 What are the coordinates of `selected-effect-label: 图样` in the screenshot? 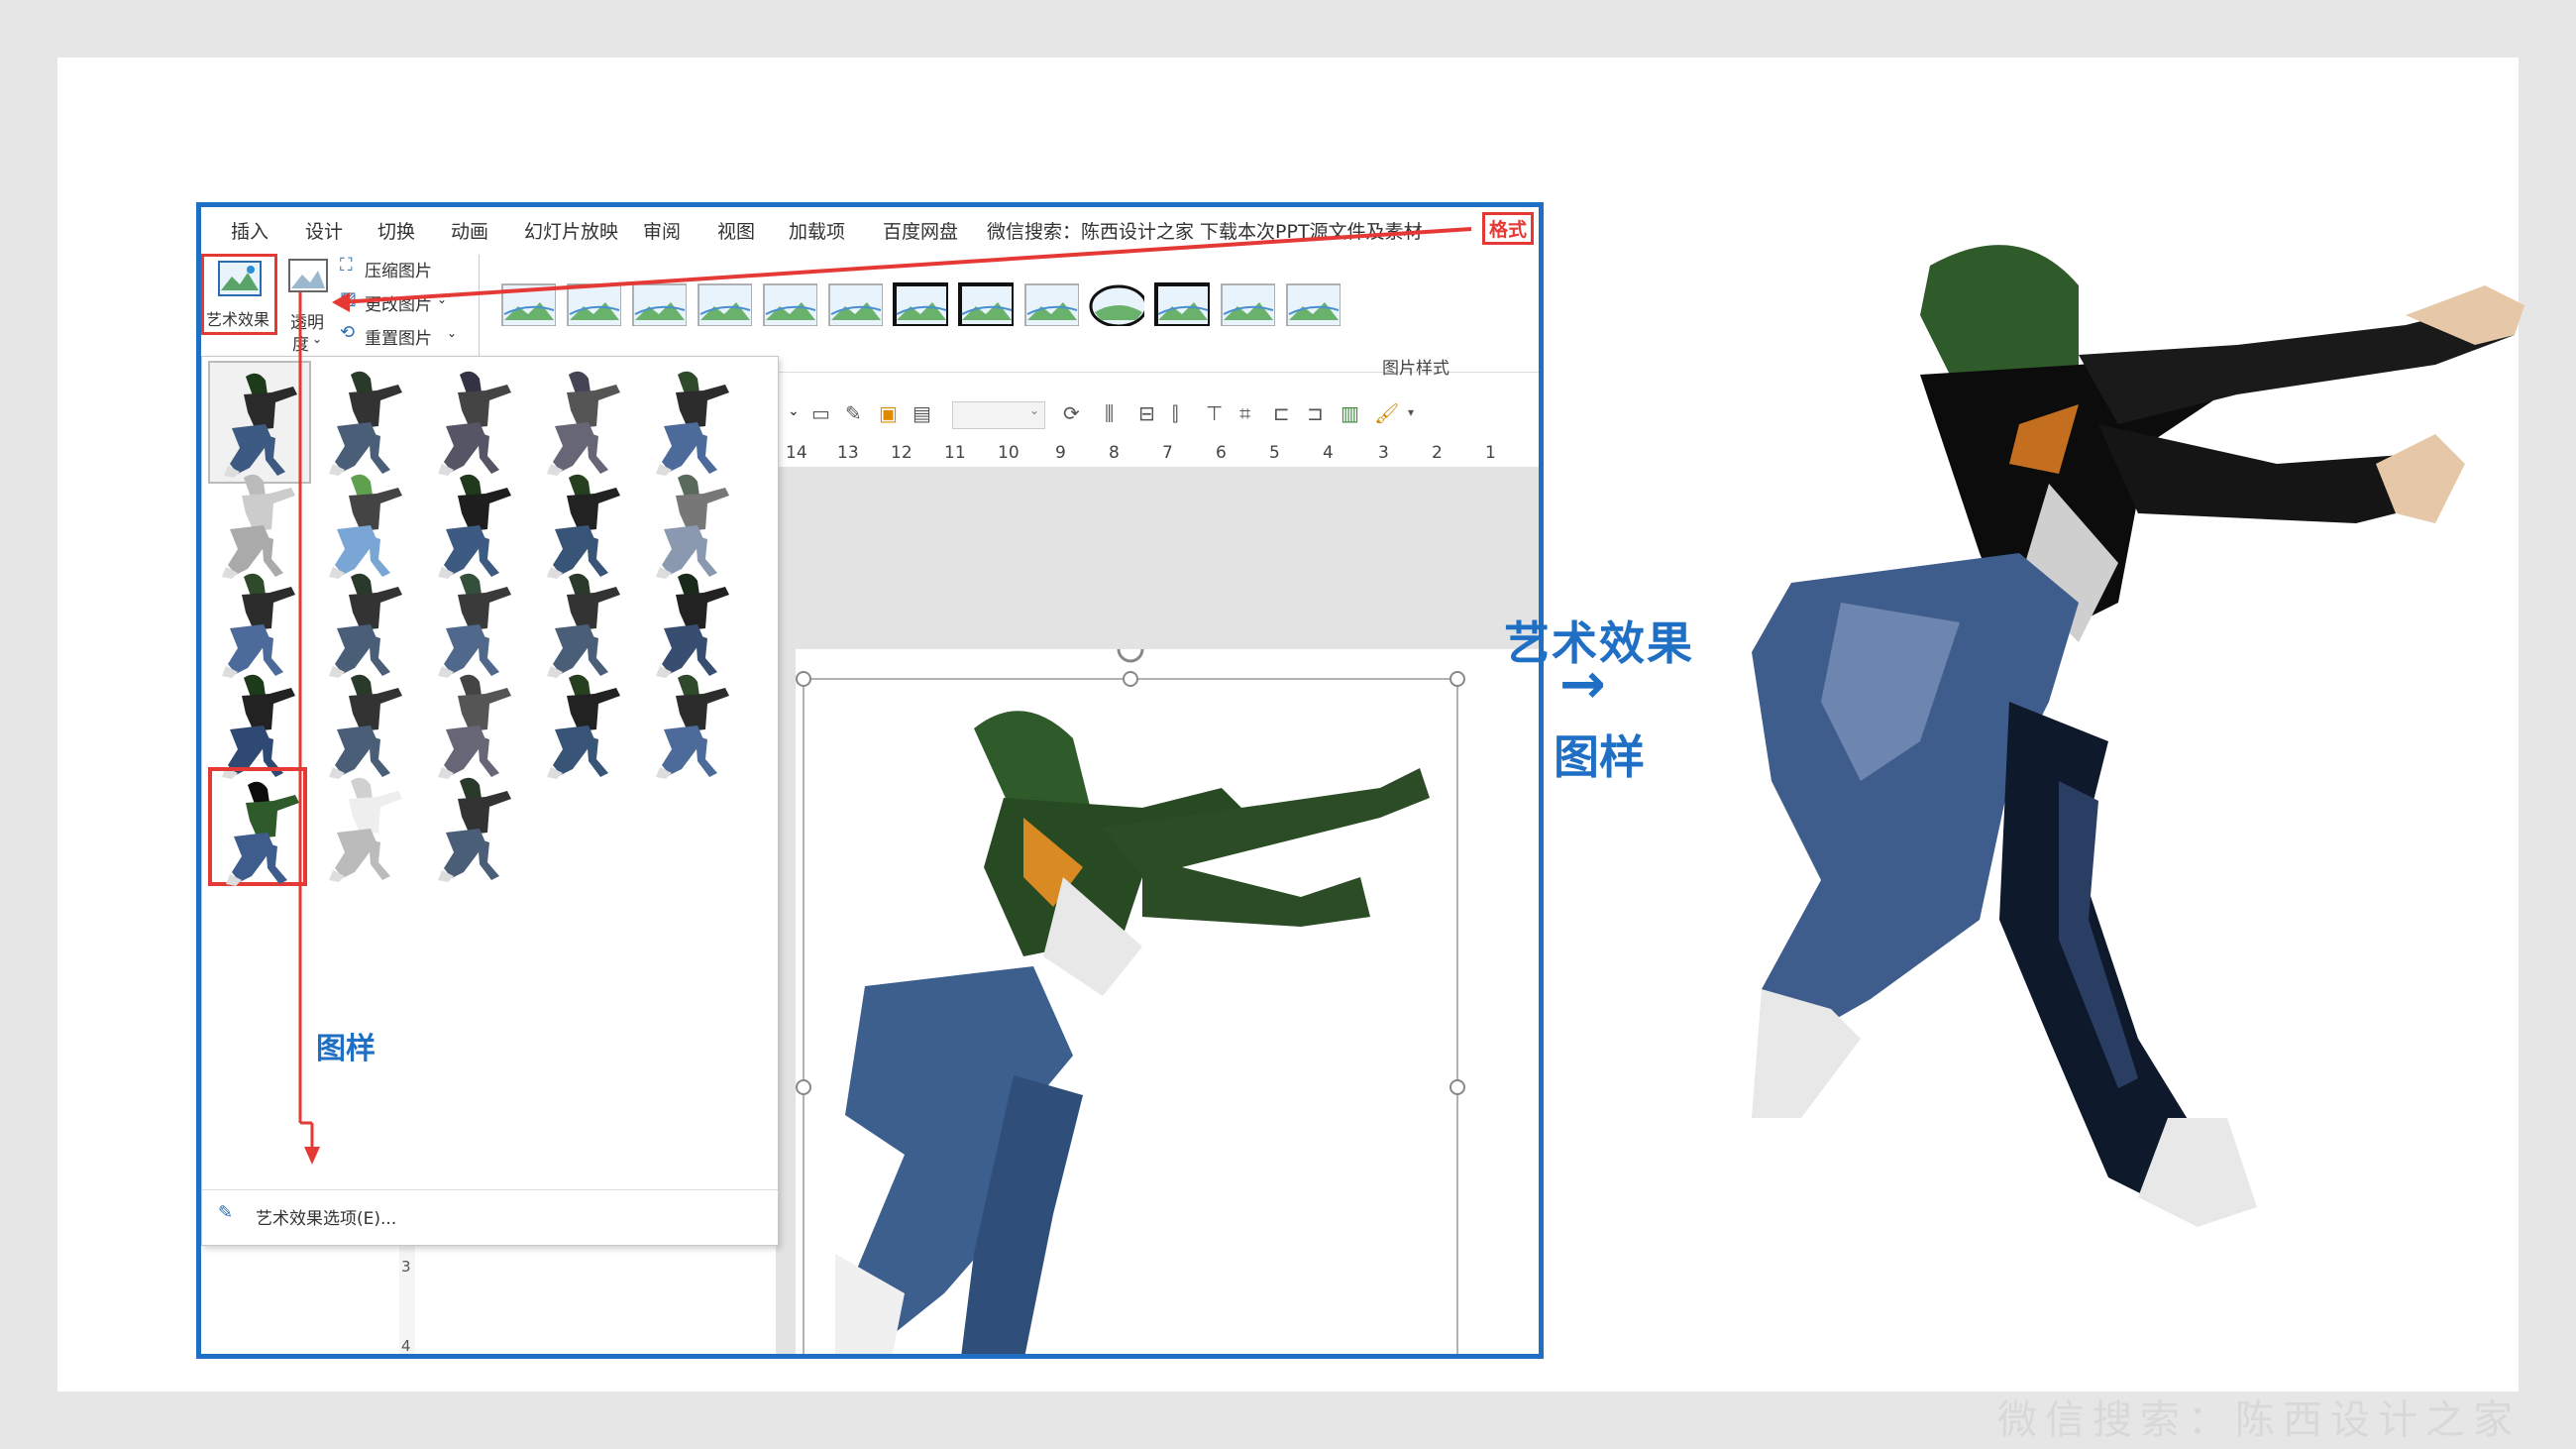 It's located at (346, 1049).